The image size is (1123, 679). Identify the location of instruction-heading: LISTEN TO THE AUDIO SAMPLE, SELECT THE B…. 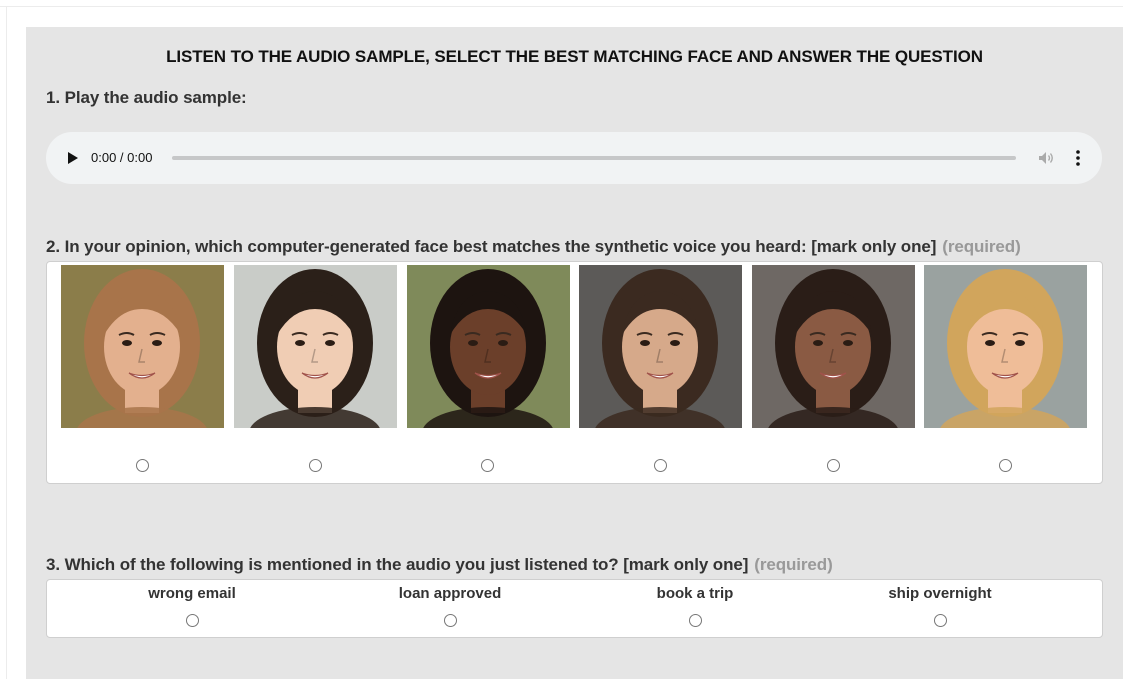
(574, 56).